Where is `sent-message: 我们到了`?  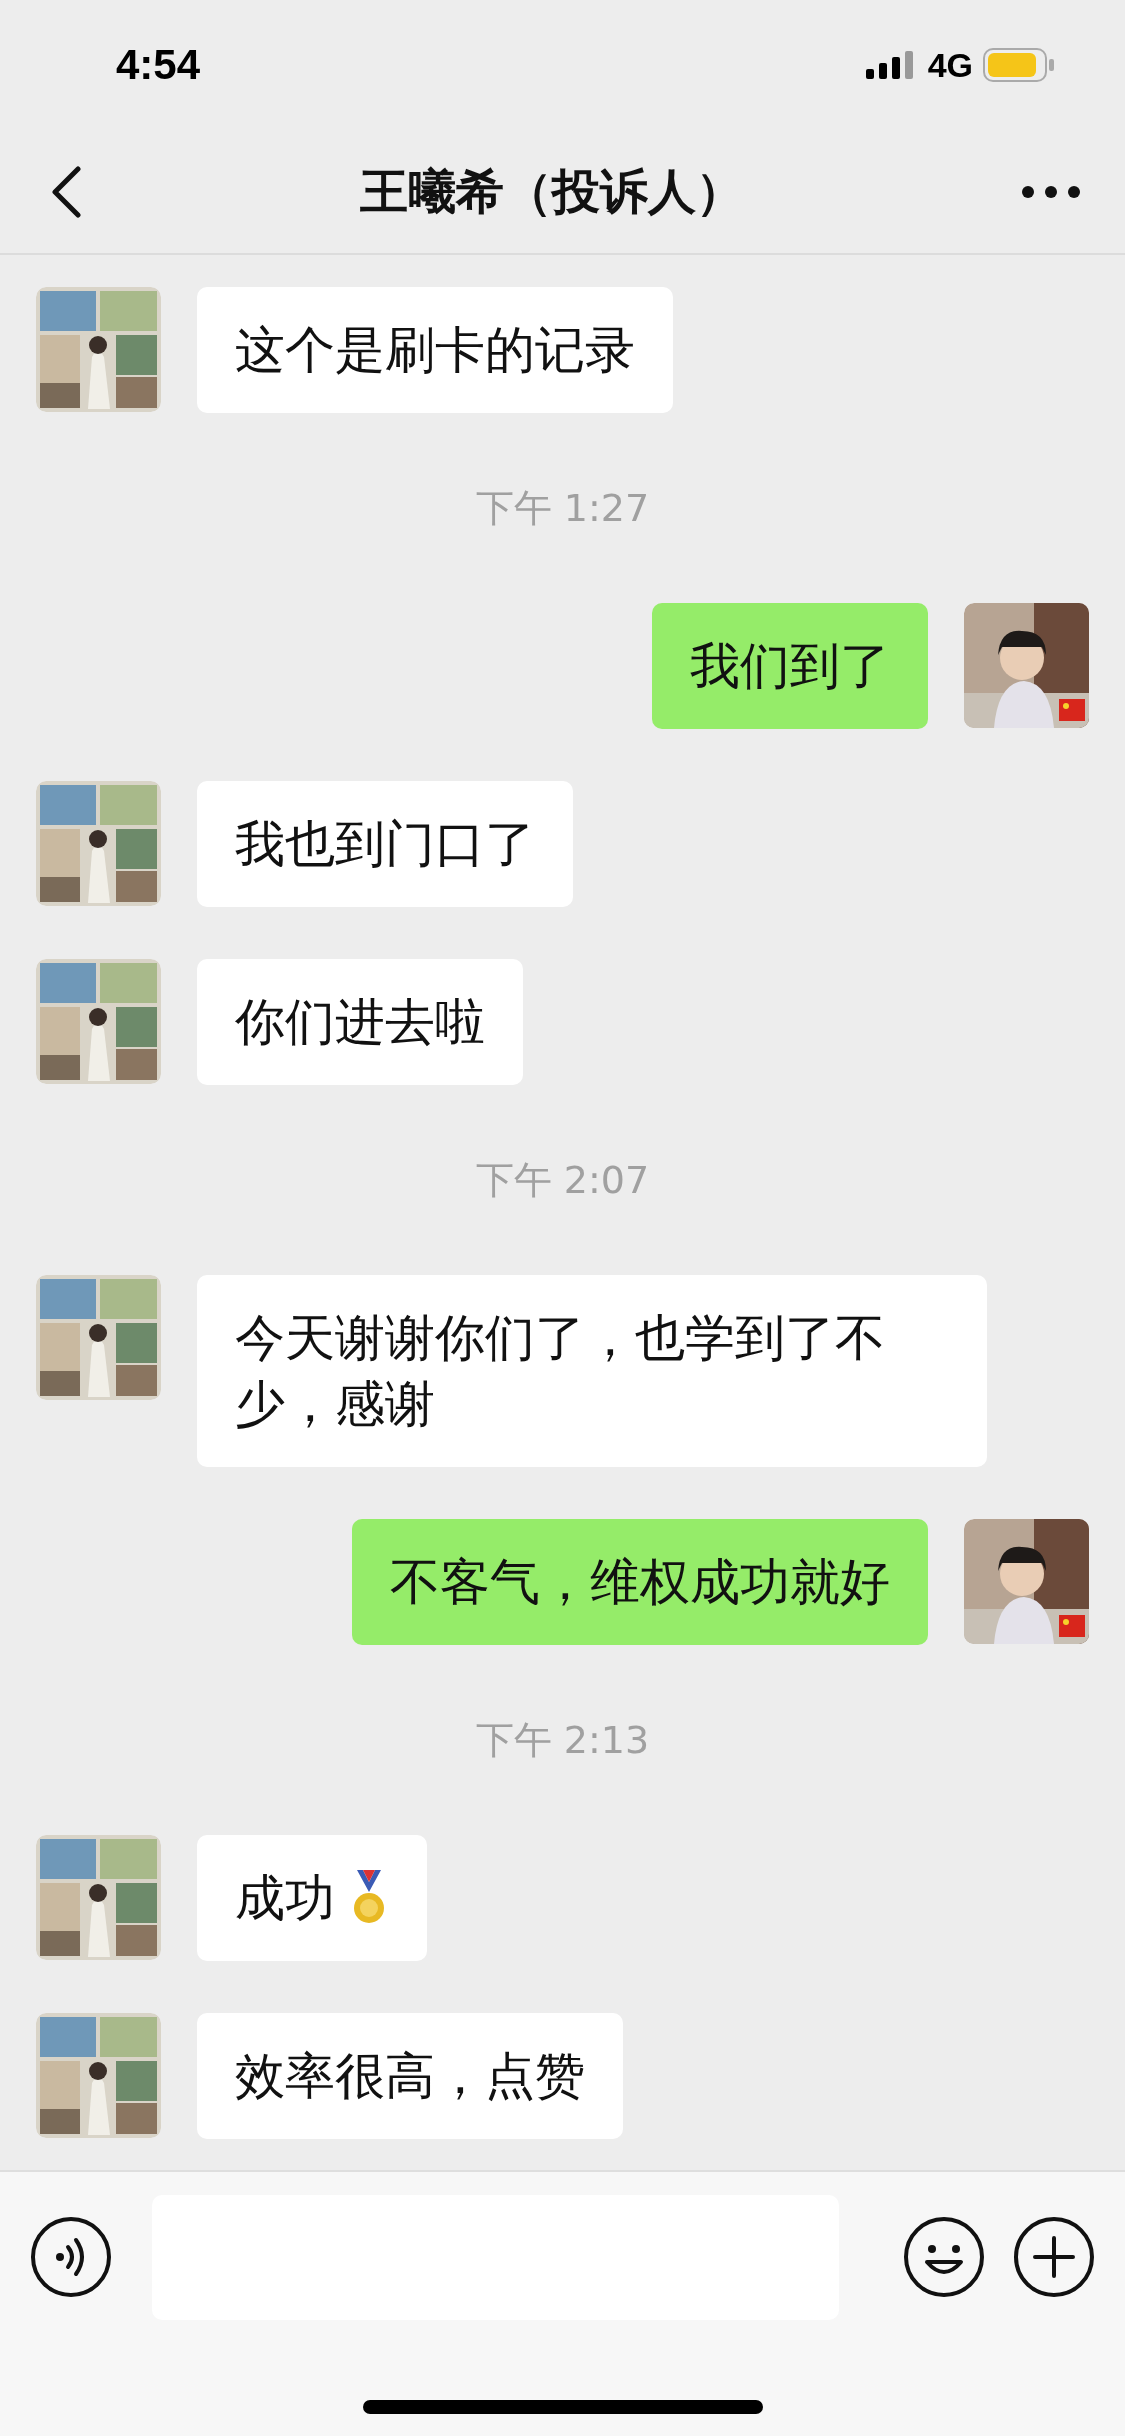 sent-message: 我们到了 is located at coordinates (790, 666).